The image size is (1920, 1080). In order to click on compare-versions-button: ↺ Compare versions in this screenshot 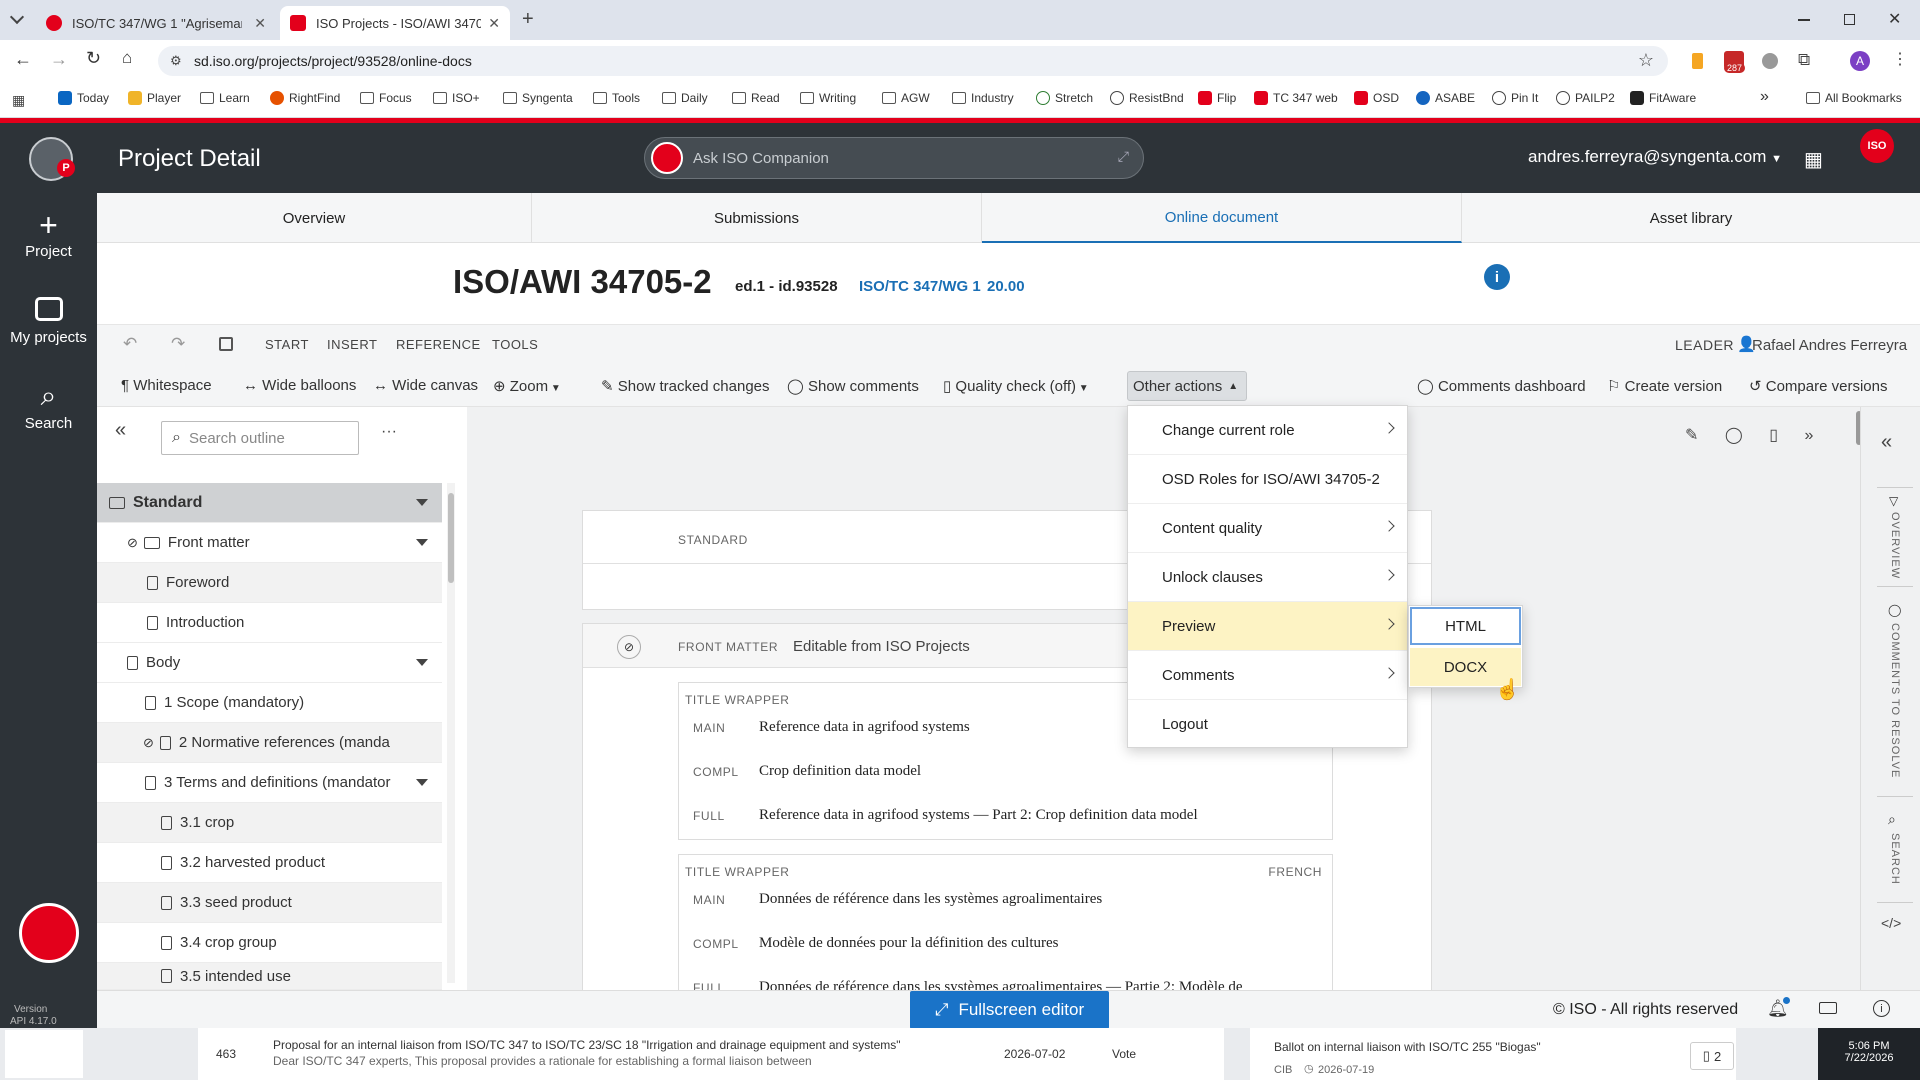, I will do `click(1818, 386)`.